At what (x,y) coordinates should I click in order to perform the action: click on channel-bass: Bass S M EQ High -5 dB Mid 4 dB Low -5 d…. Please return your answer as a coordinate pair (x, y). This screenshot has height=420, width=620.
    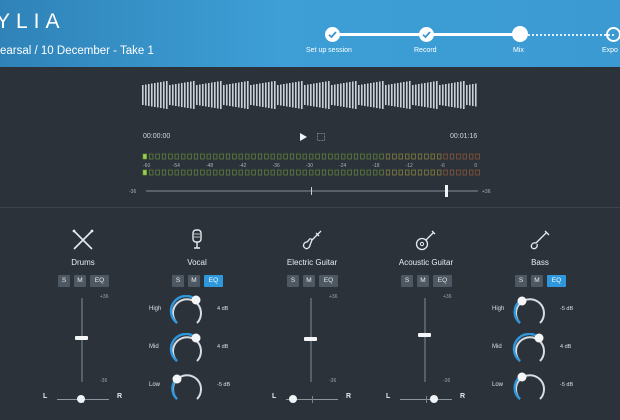
    Looking at the image, I should click on (540, 322).